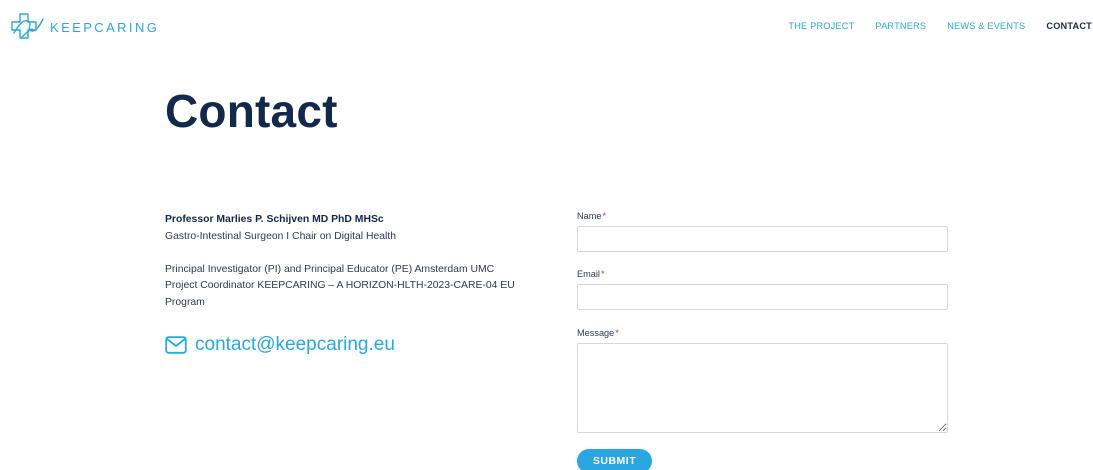  Describe the element at coordinates (762, 217) in the screenshot. I see `name-label: Name*` at that location.